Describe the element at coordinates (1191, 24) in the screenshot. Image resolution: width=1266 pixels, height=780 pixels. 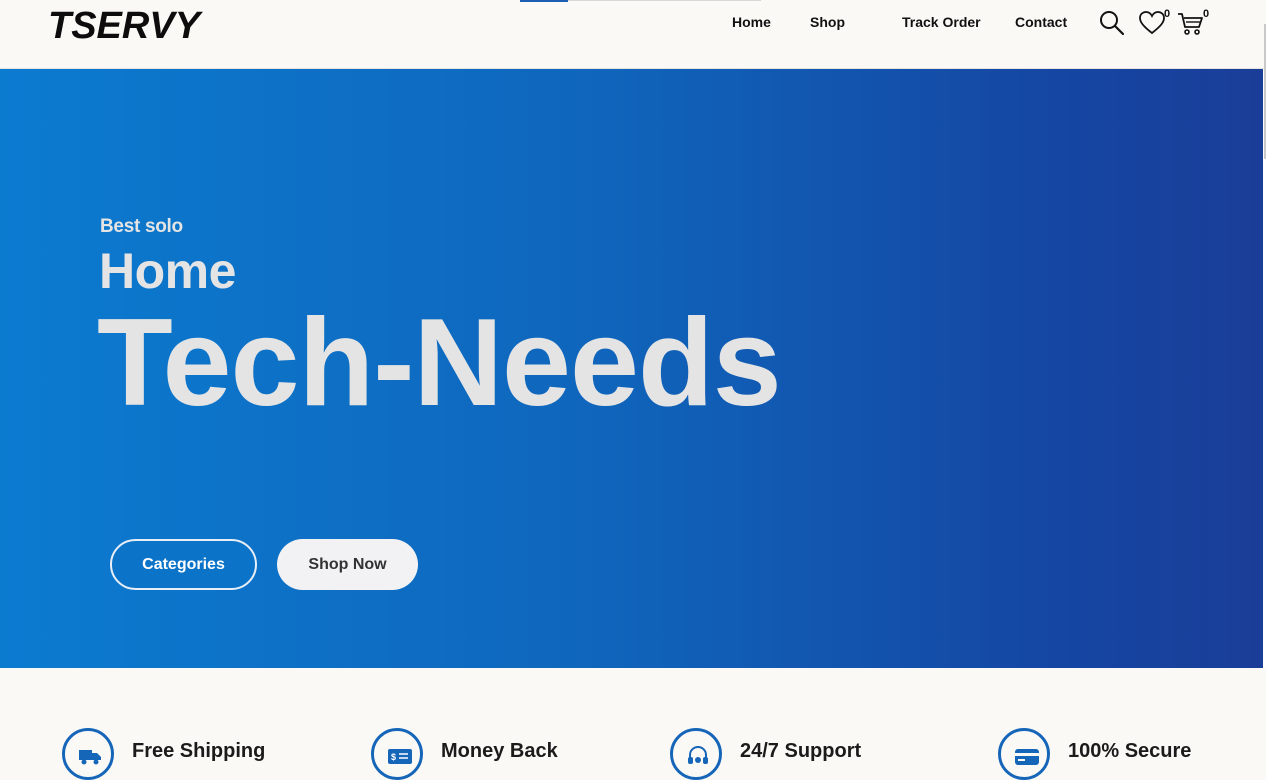
I see `cart-icon` at that location.